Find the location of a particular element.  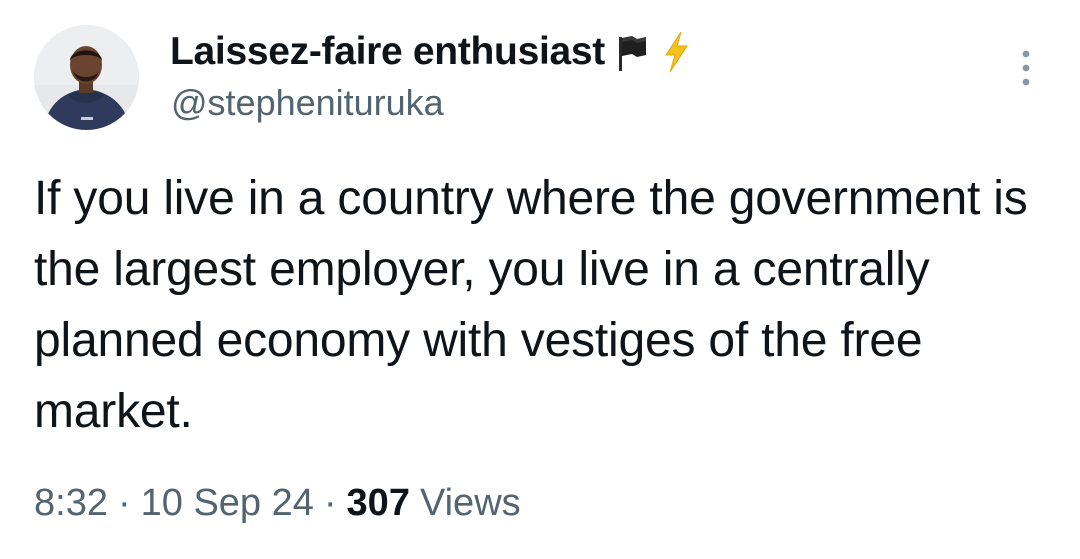

user-handle: @stephenituruka is located at coordinates (307, 103).